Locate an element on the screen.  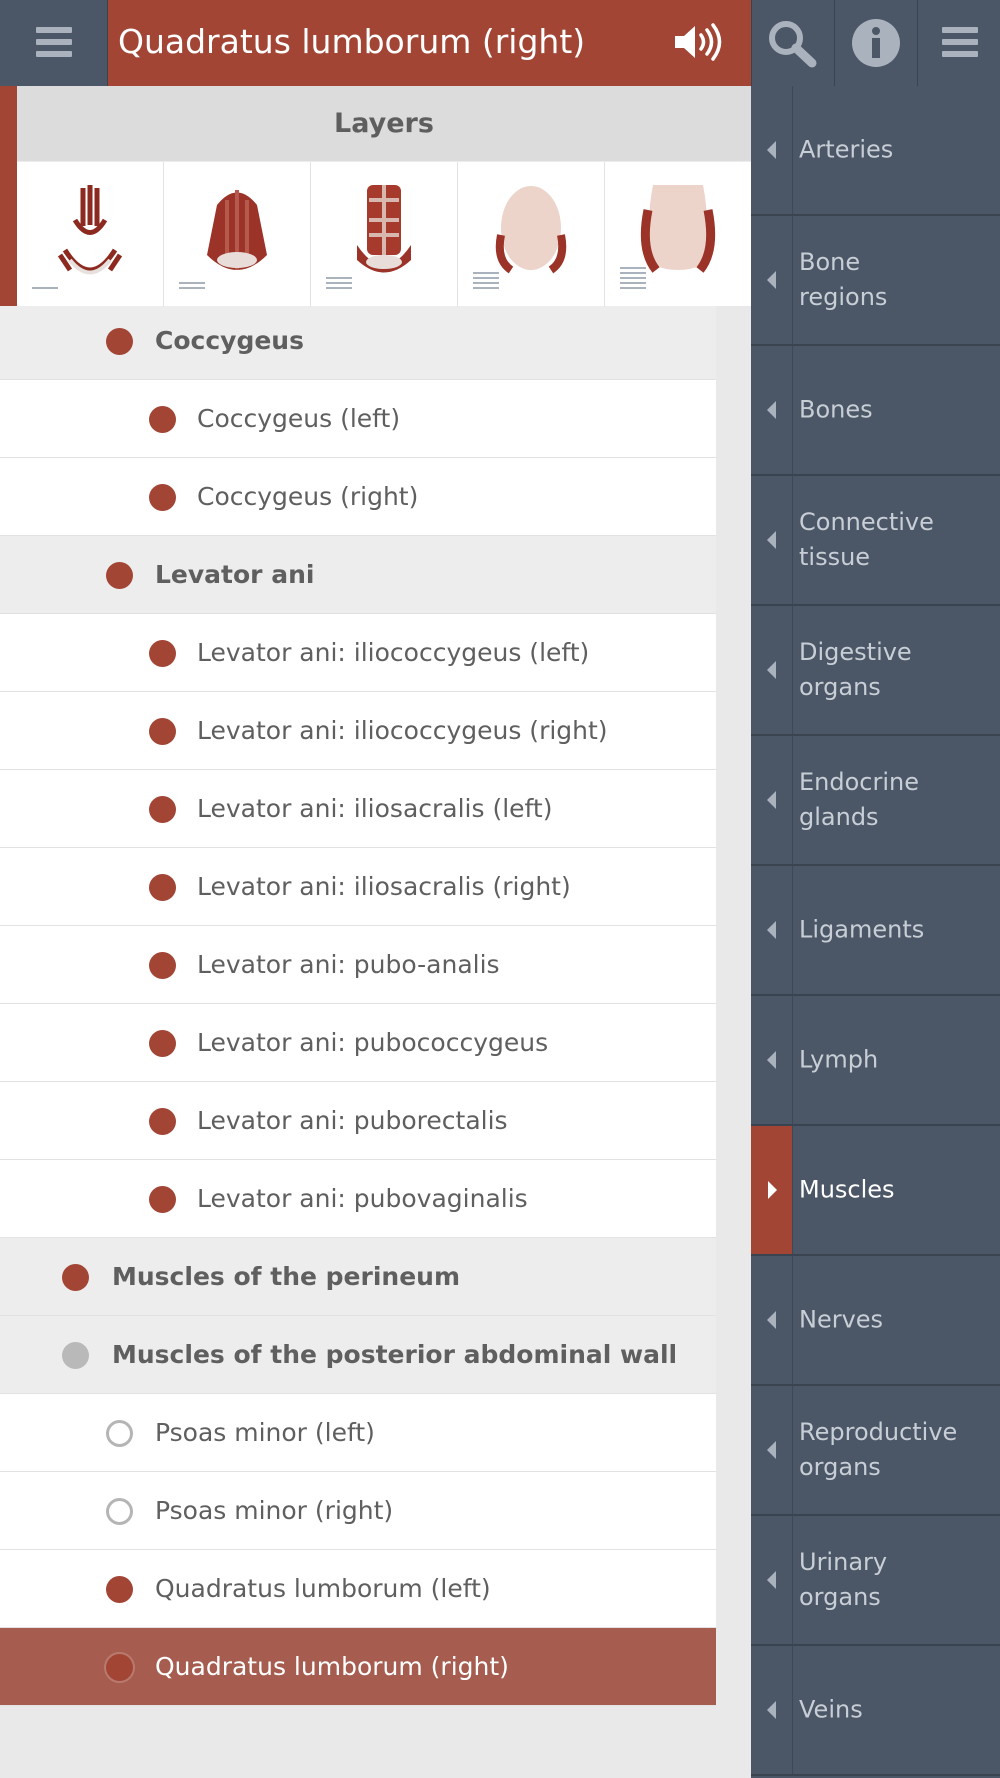
sidebar-item-label: Bone regions is located at coordinates (843, 279).